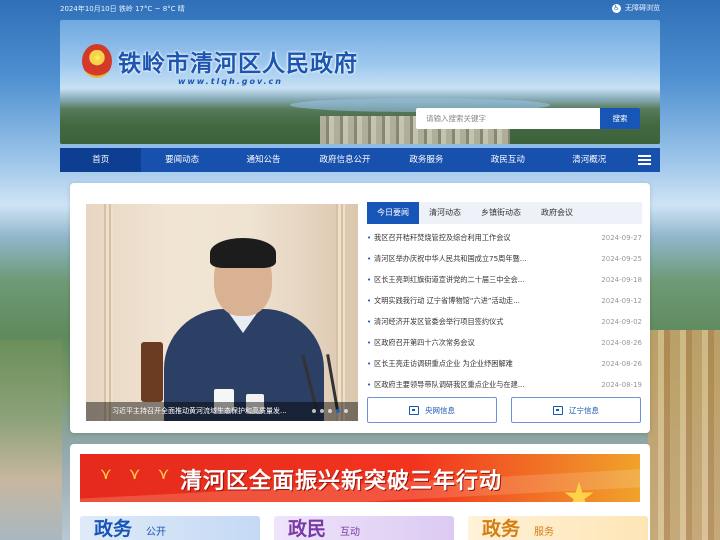 This screenshot has width=720, height=540. Describe the element at coordinates (584, 410) in the screenshot. I see `liaoning-info-label: 辽宁信息` at that location.